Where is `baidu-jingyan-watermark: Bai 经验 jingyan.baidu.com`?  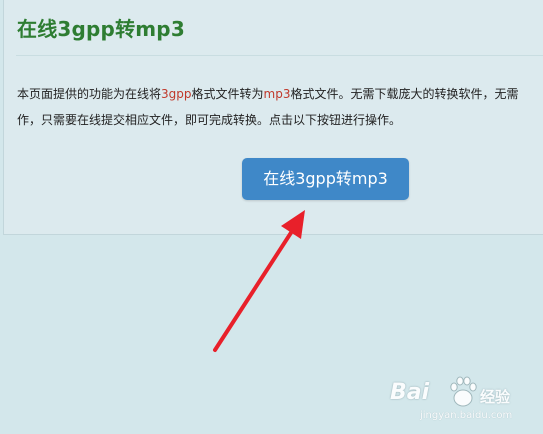
baidu-jingyan-watermark: Bai 经验 jingyan.baidu.com is located at coordinates (465, 402).